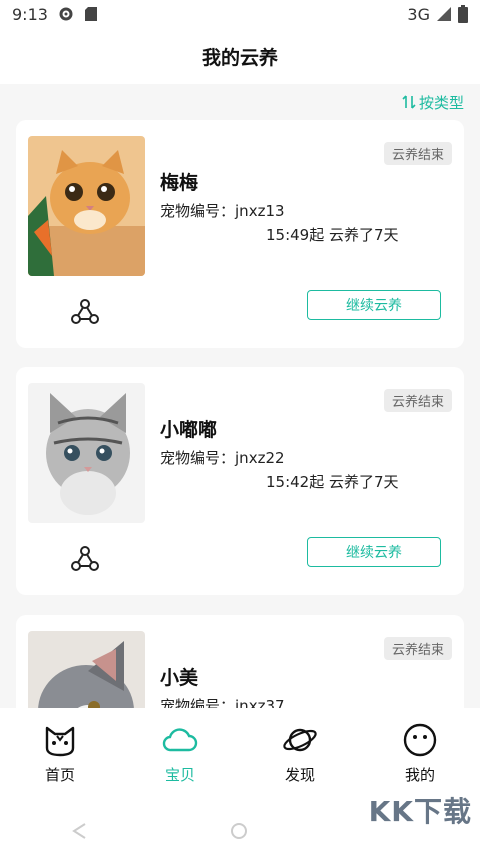 This screenshot has height=853, width=480. I want to click on status-time: 9:13, so click(30, 14).